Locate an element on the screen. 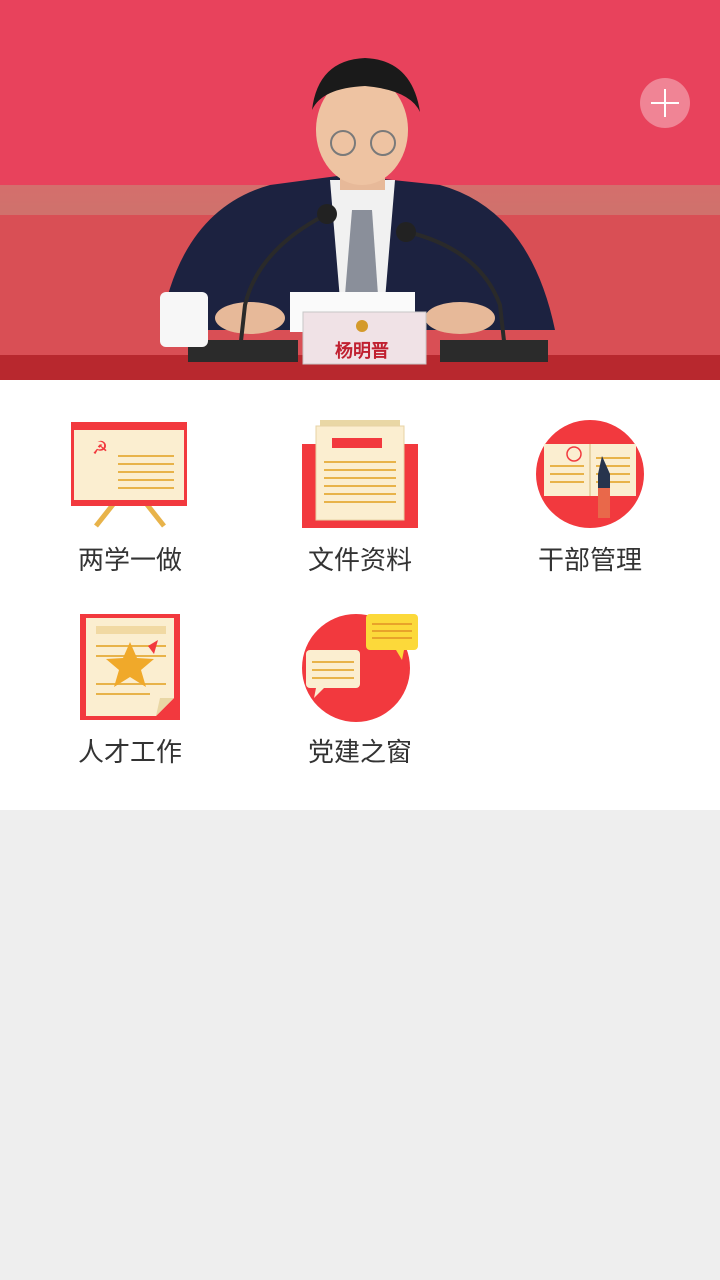  menu-item-talent-work: 人才工作 is located at coordinates (130, 670).